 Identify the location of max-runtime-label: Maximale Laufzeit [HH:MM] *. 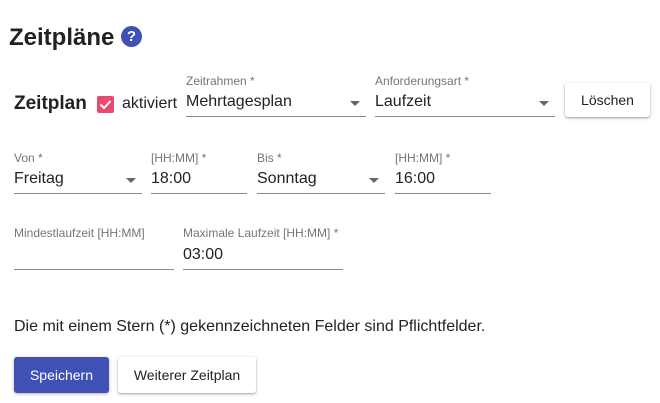
(261, 233).